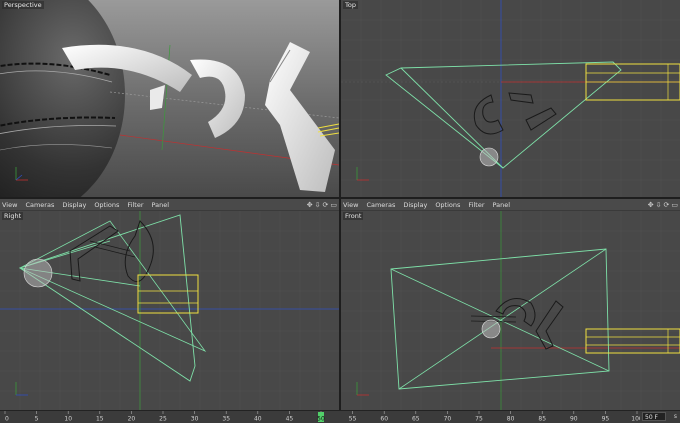 The width and height of the screenshot is (680, 423). I want to click on viewport-label: Right, so click(13, 216).